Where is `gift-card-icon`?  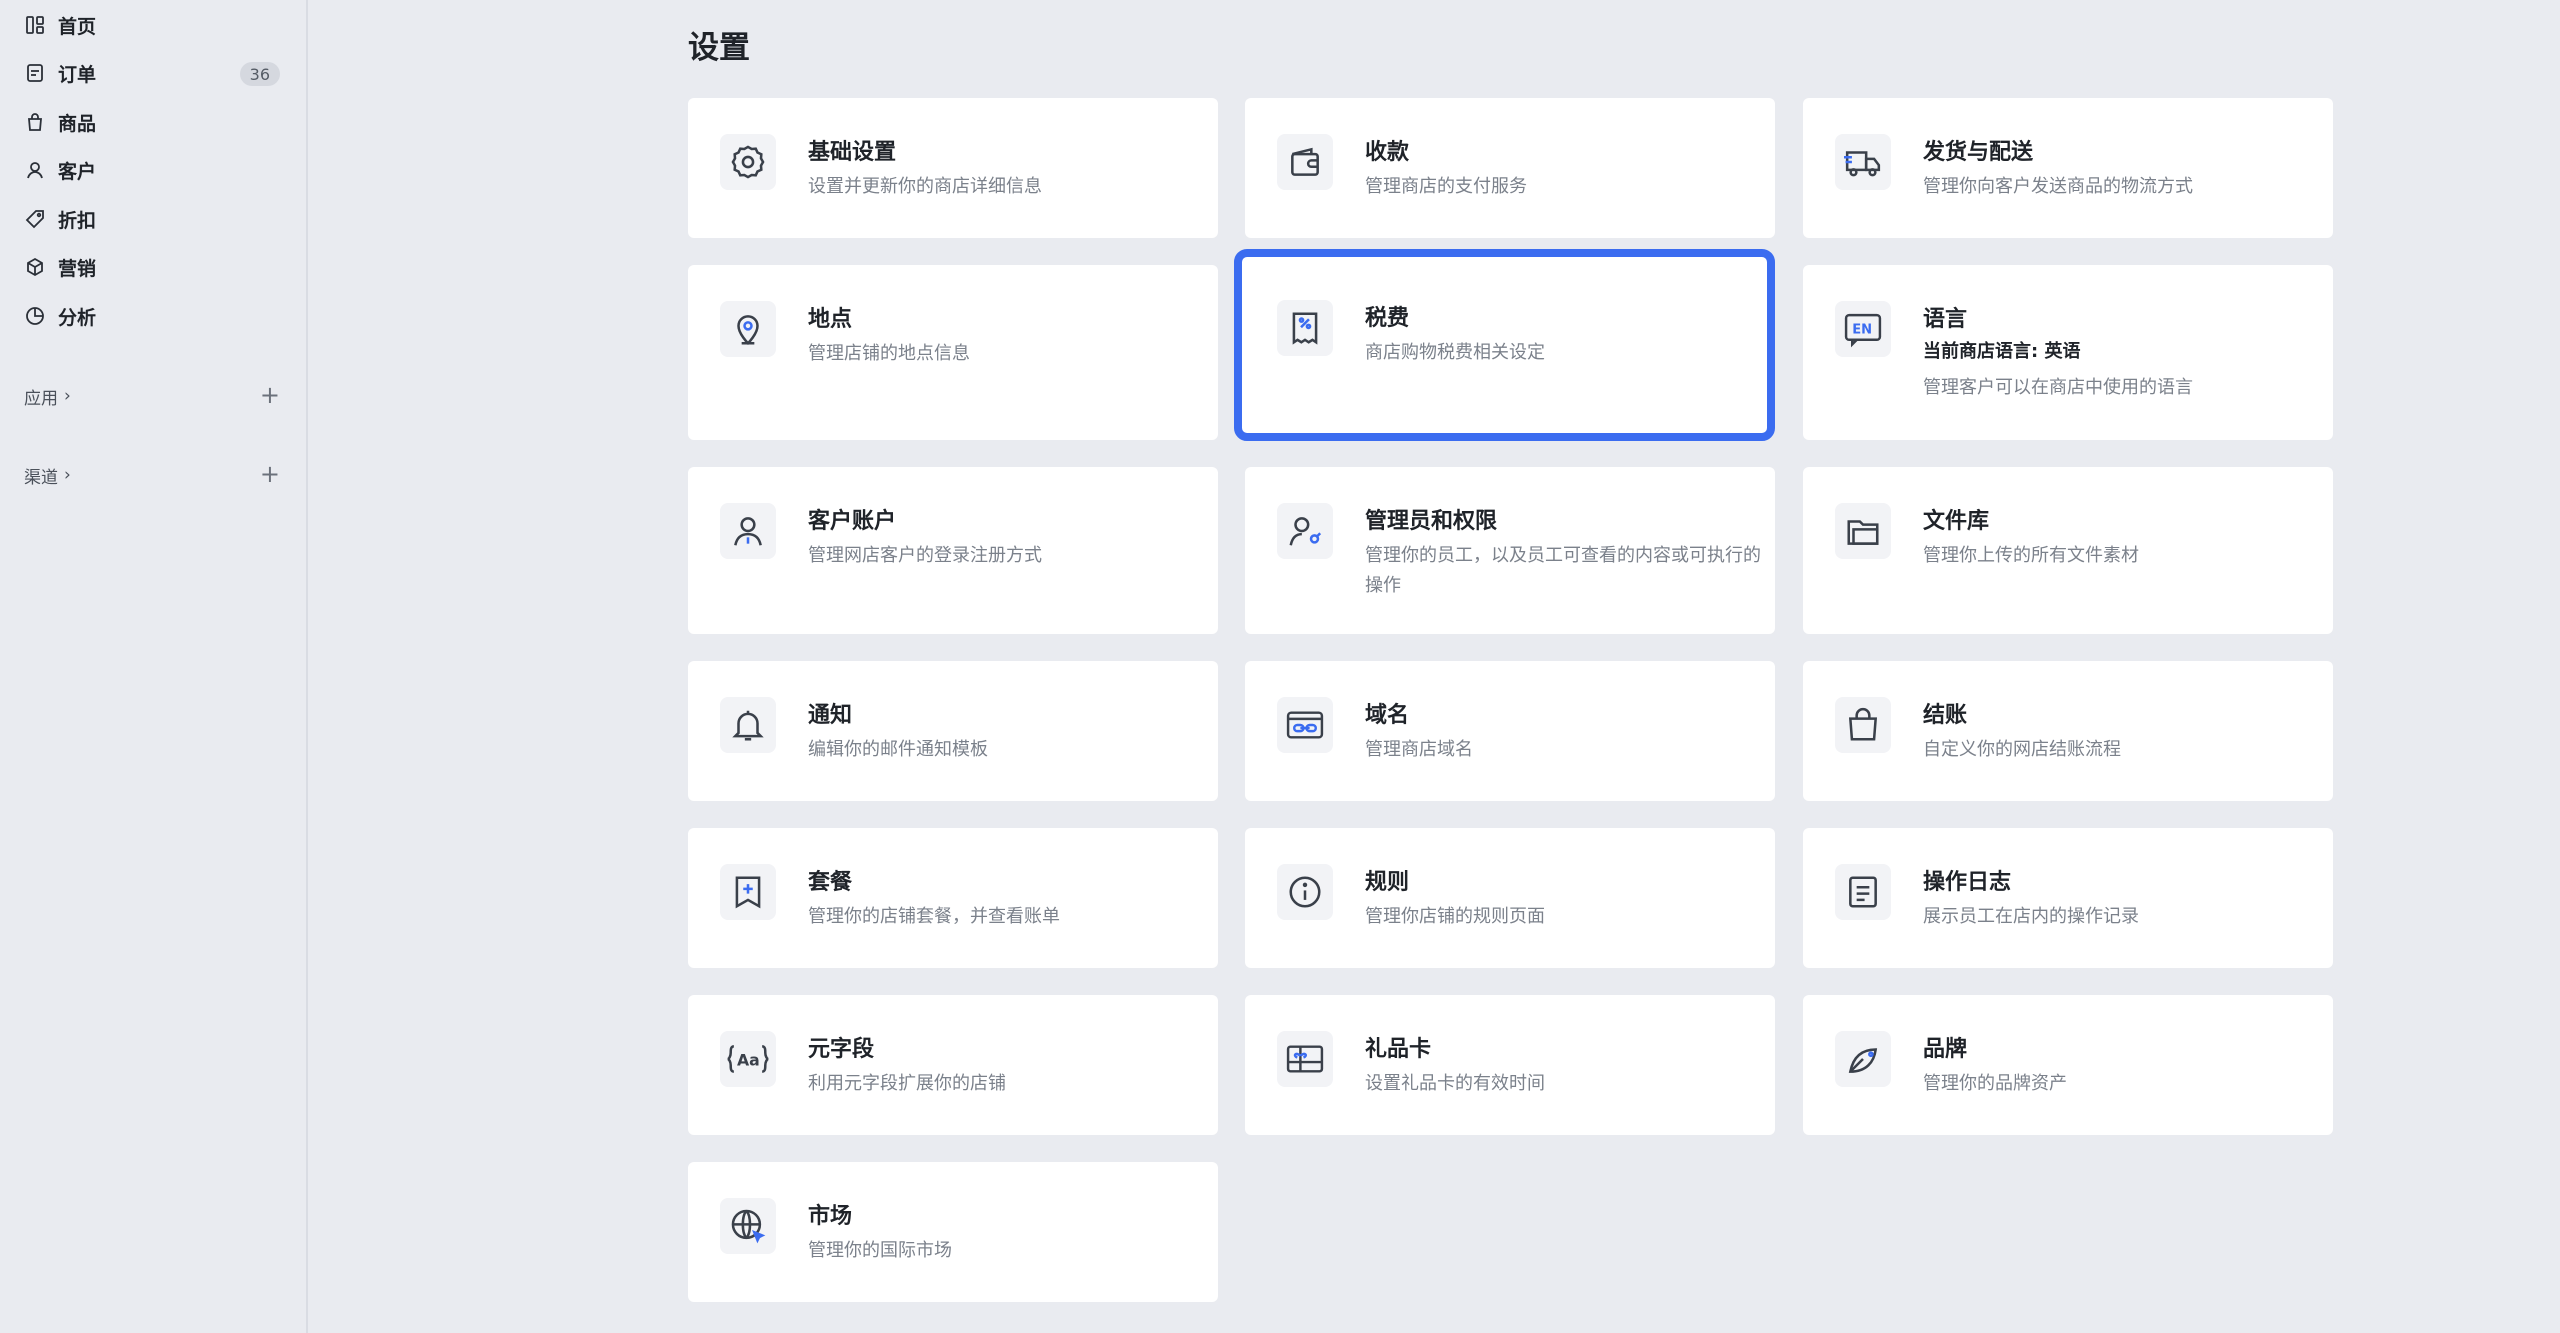 gift-card-icon is located at coordinates (1305, 1059).